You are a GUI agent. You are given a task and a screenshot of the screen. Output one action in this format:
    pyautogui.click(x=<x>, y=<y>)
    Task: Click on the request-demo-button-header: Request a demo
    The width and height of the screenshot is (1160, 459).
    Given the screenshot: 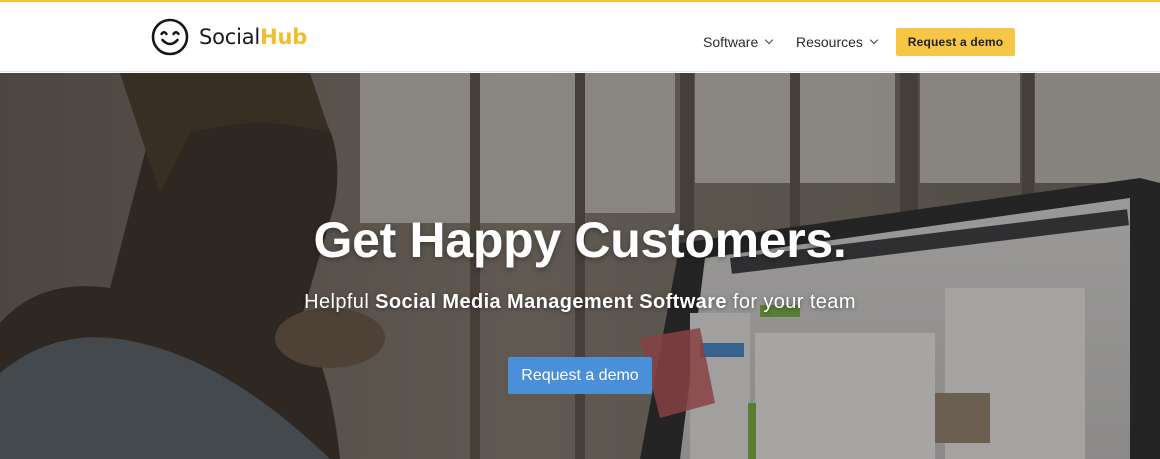 What is the action you would take?
    pyautogui.click(x=955, y=42)
    